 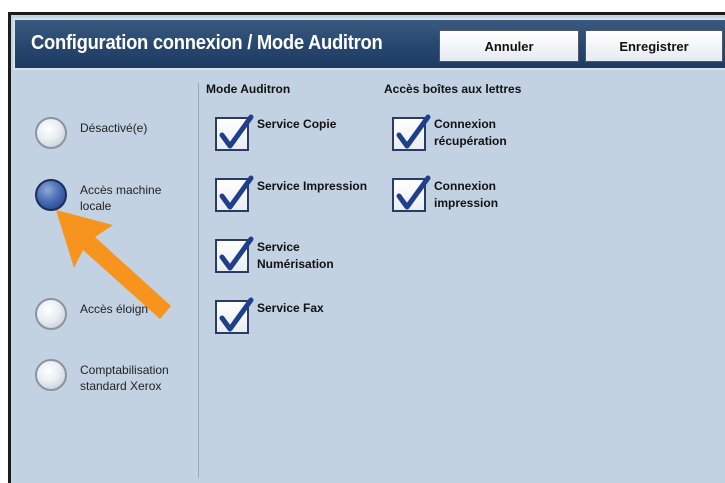 I want to click on checkbox-copy-service, so click(x=234, y=132).